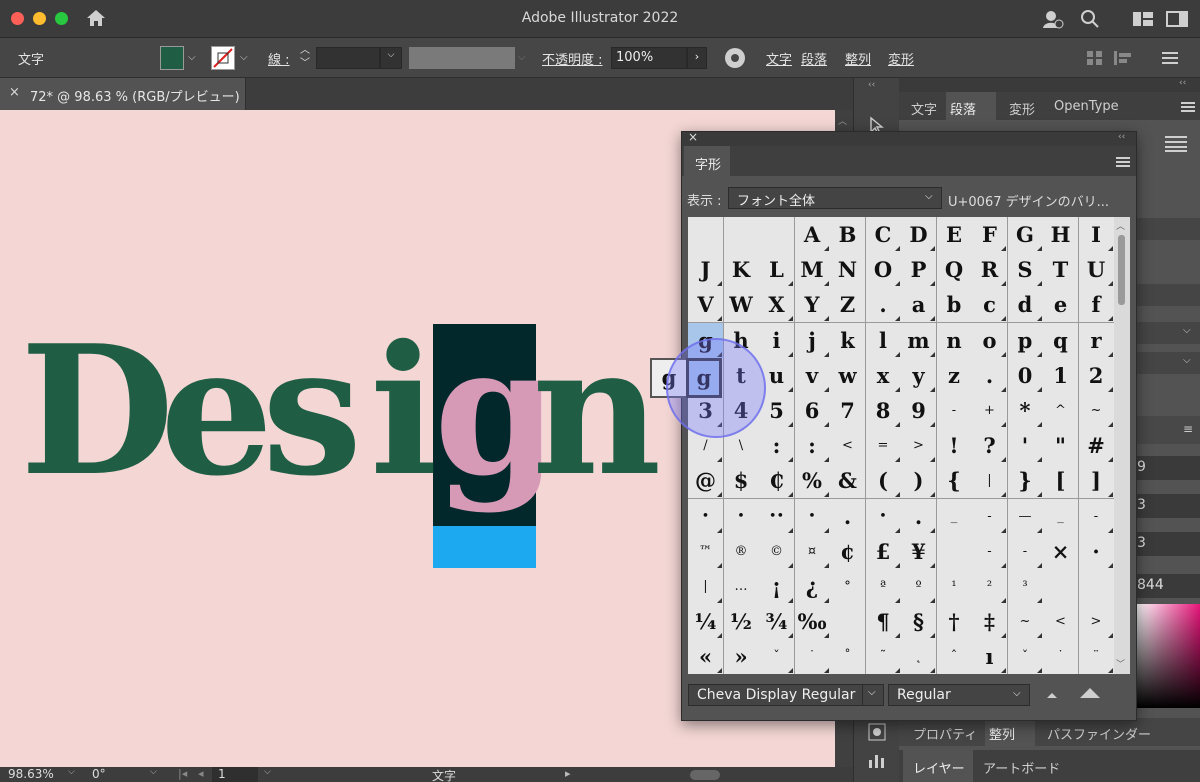 This screenshot has height=782, width=1200. I want to click on menu-icon, so click(1188, 107).